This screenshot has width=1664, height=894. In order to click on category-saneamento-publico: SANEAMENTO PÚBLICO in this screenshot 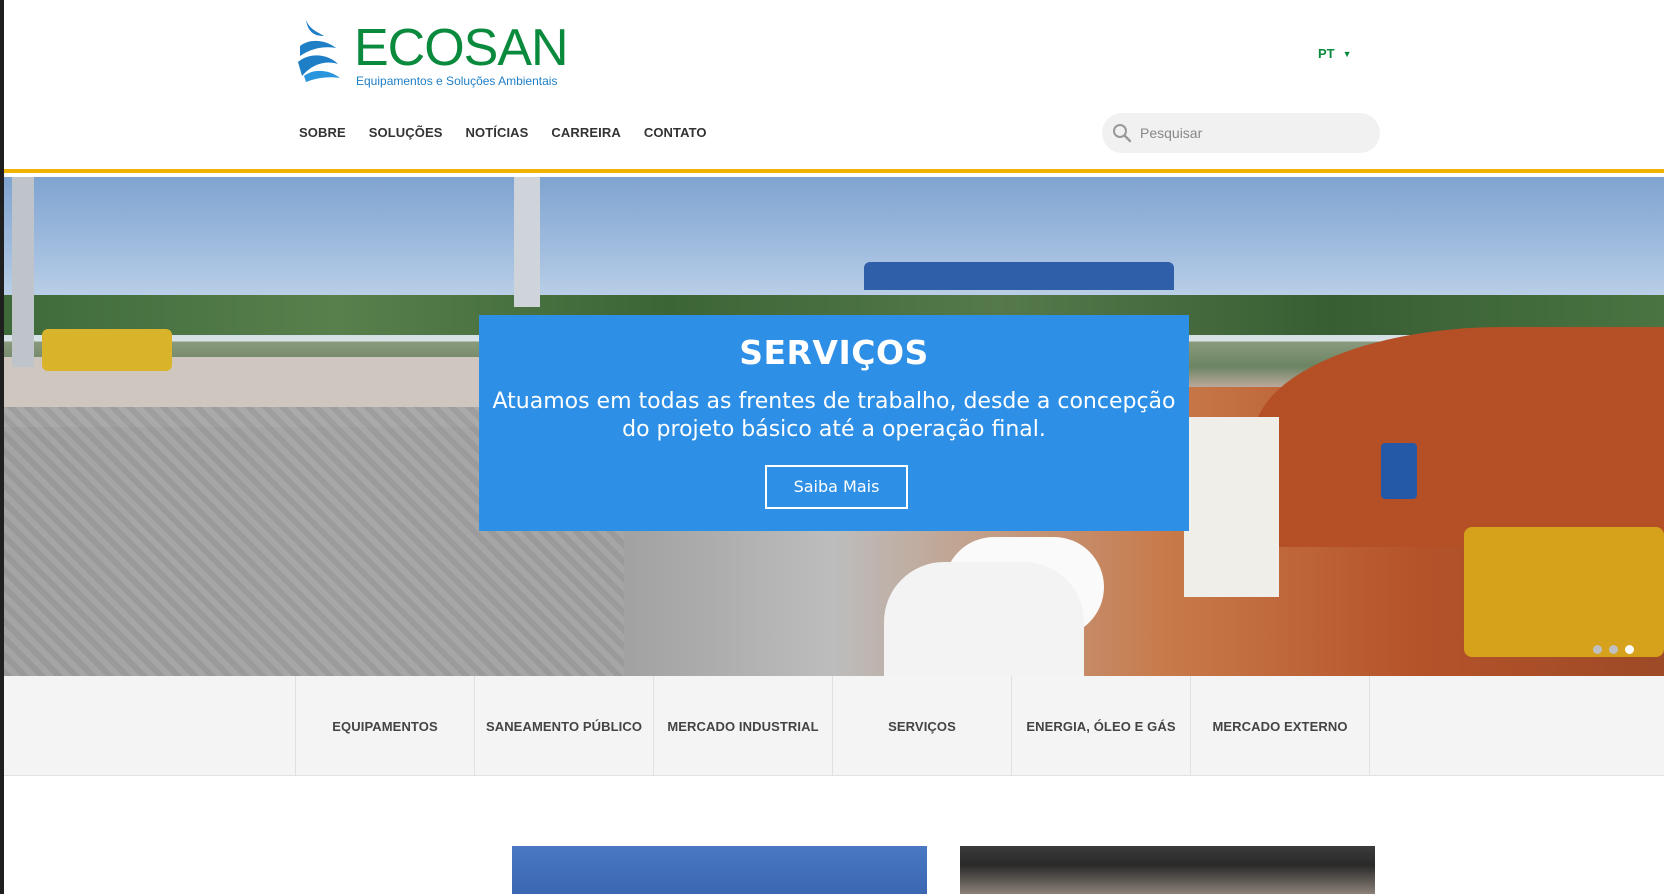, I will do `click(564, 726)`.